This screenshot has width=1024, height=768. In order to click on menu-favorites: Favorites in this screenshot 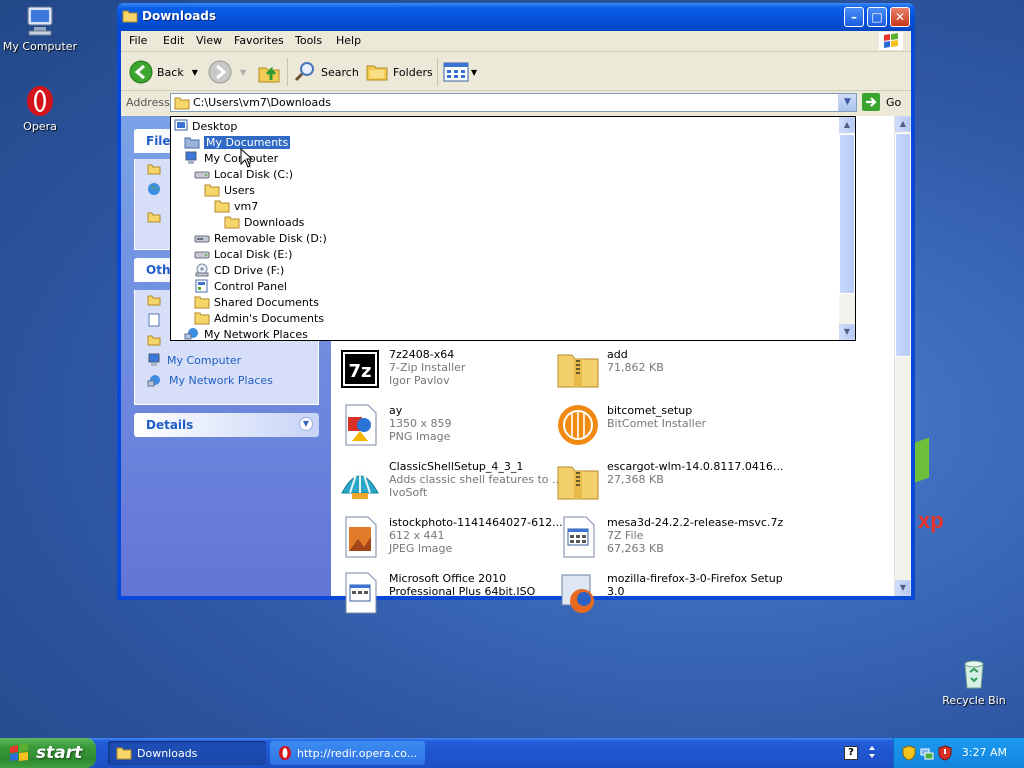, I will do `click(259, 40)`.